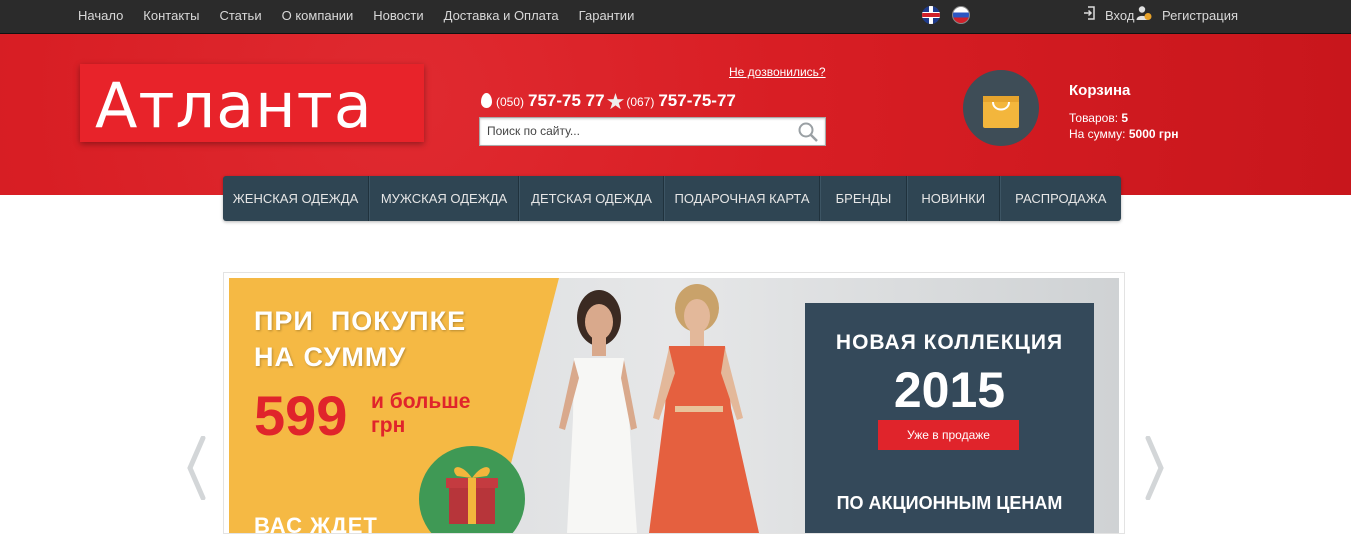 This screenshot has width=1351, height=534. What do you see at coordinates (1144, 13) in the screenshot?
I see `register-user-icon` at bounding box center [1144, 13].